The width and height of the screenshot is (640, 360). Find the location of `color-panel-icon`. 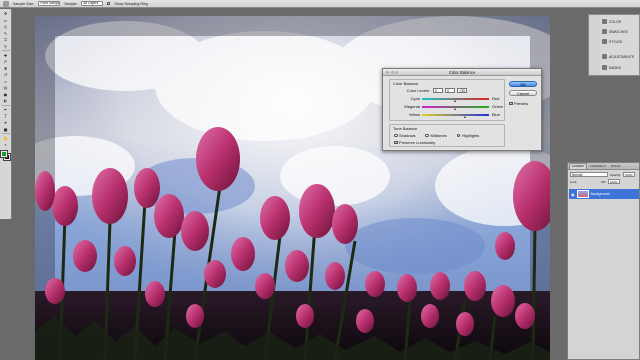

color-panel-icon is located at coordinates (604, 21).